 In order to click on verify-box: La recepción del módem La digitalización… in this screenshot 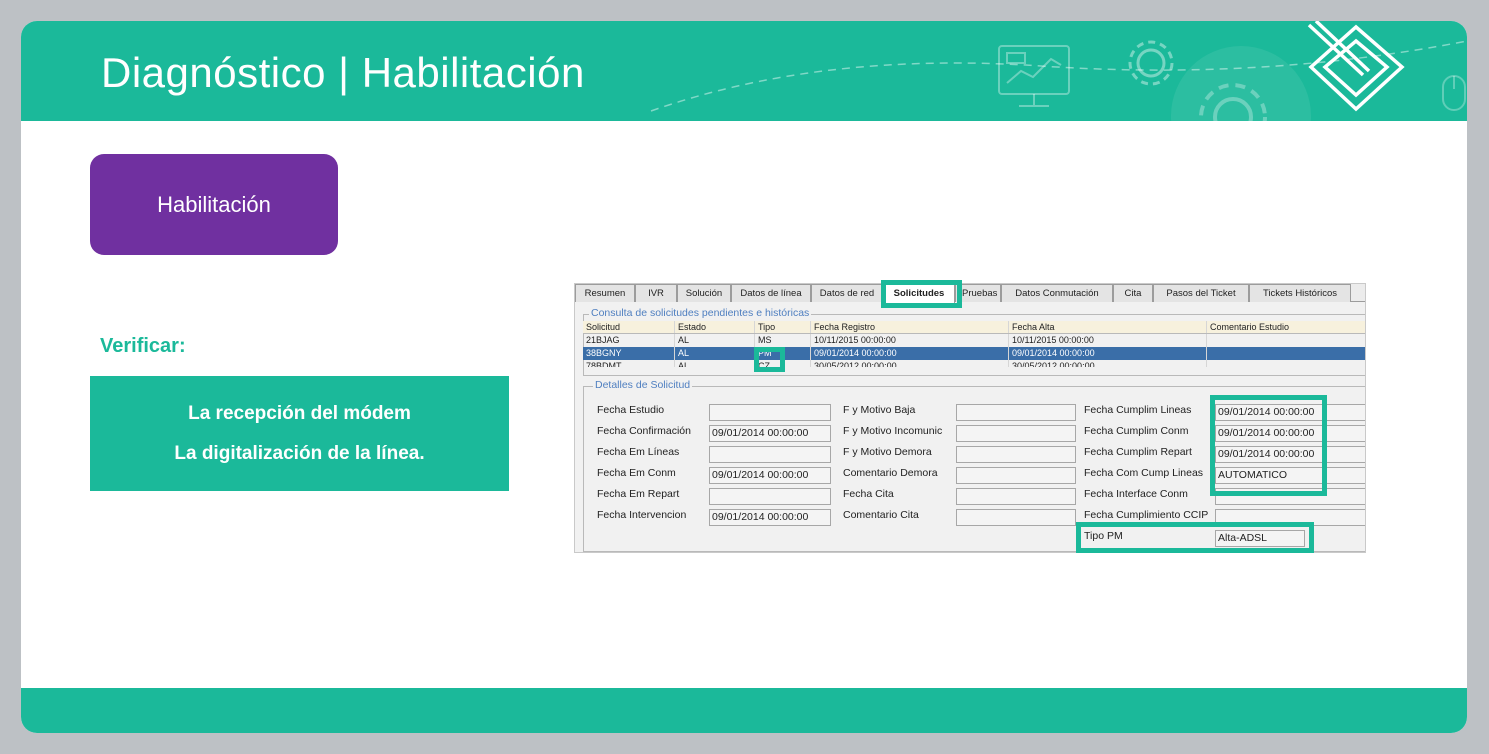, I will do `click(299, 433)`.